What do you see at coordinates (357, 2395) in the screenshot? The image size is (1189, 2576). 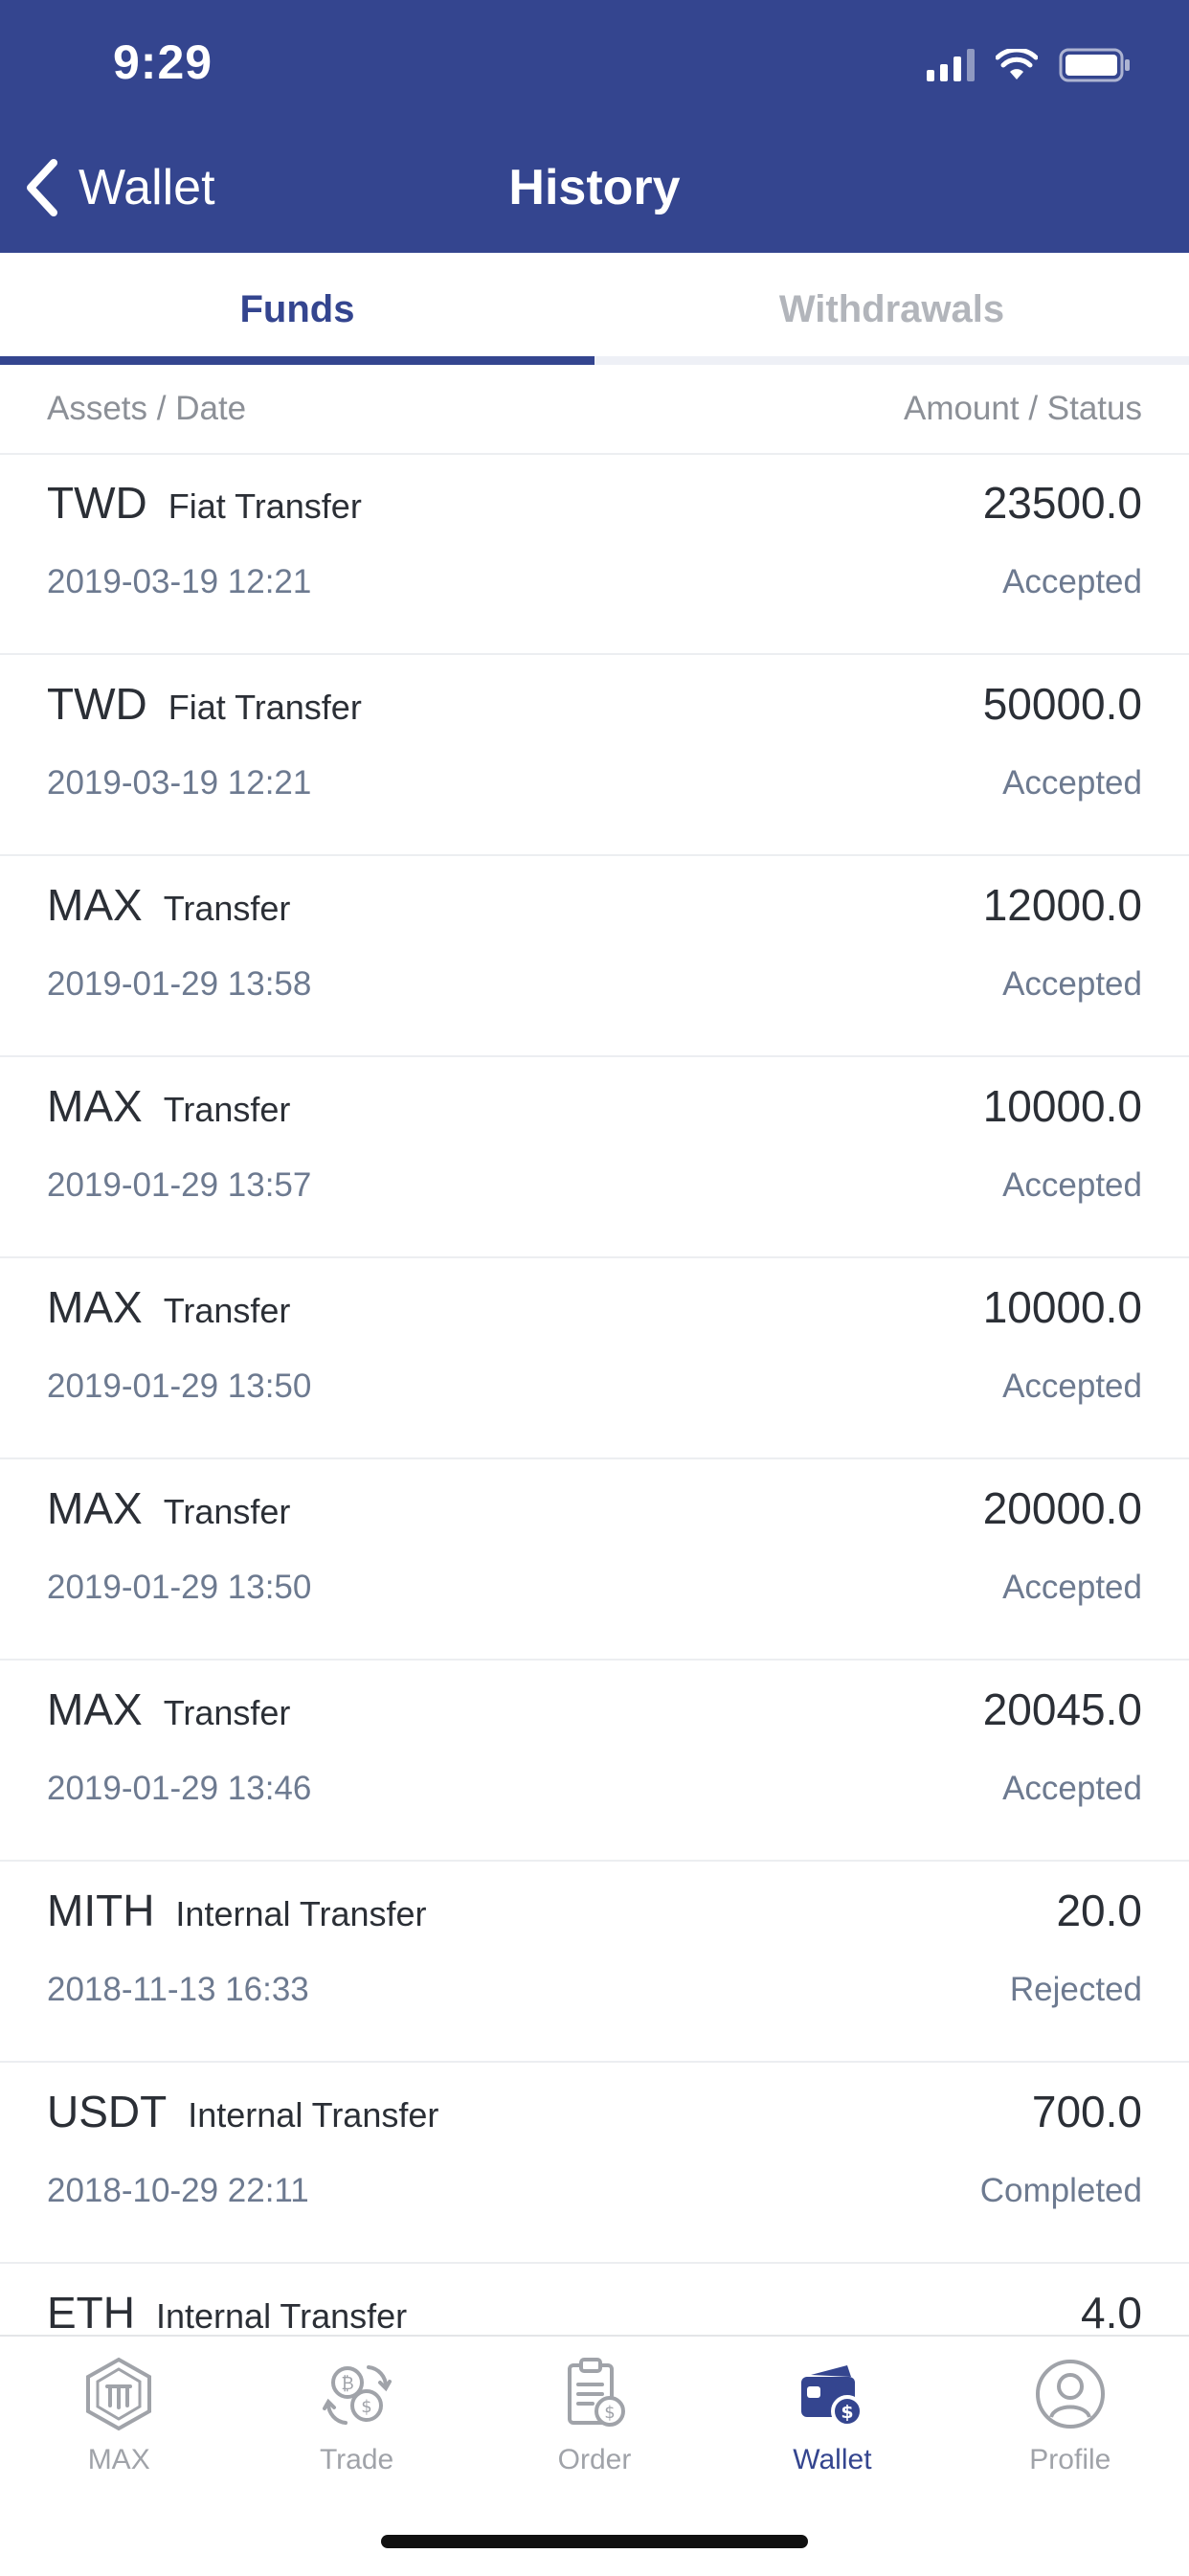 I see `trade-icon: ₿ $` at bounding box center [357, 2395].